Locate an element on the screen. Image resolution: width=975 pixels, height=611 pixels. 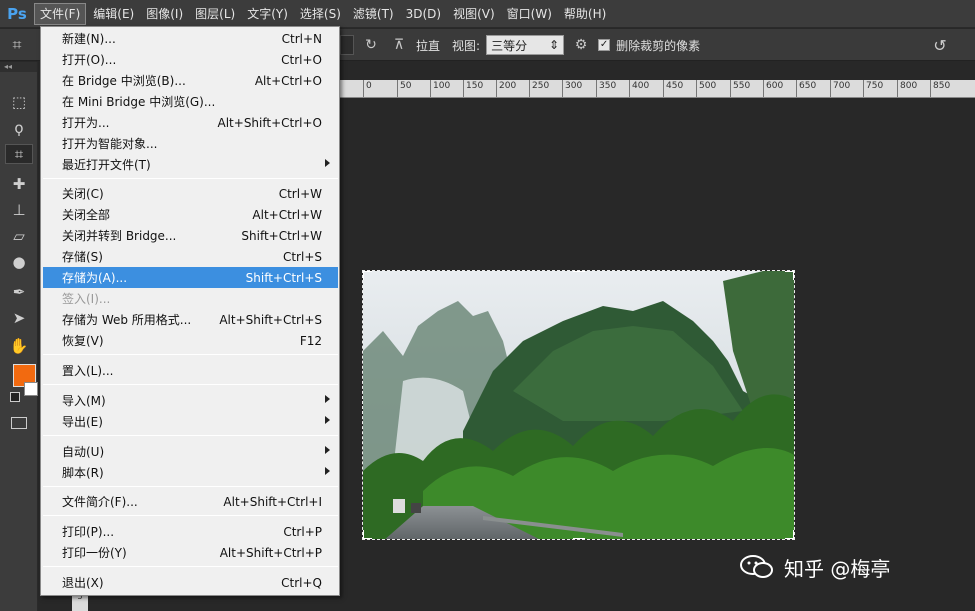
rotate-icon: ↻ is located at coordinates (371, 45).